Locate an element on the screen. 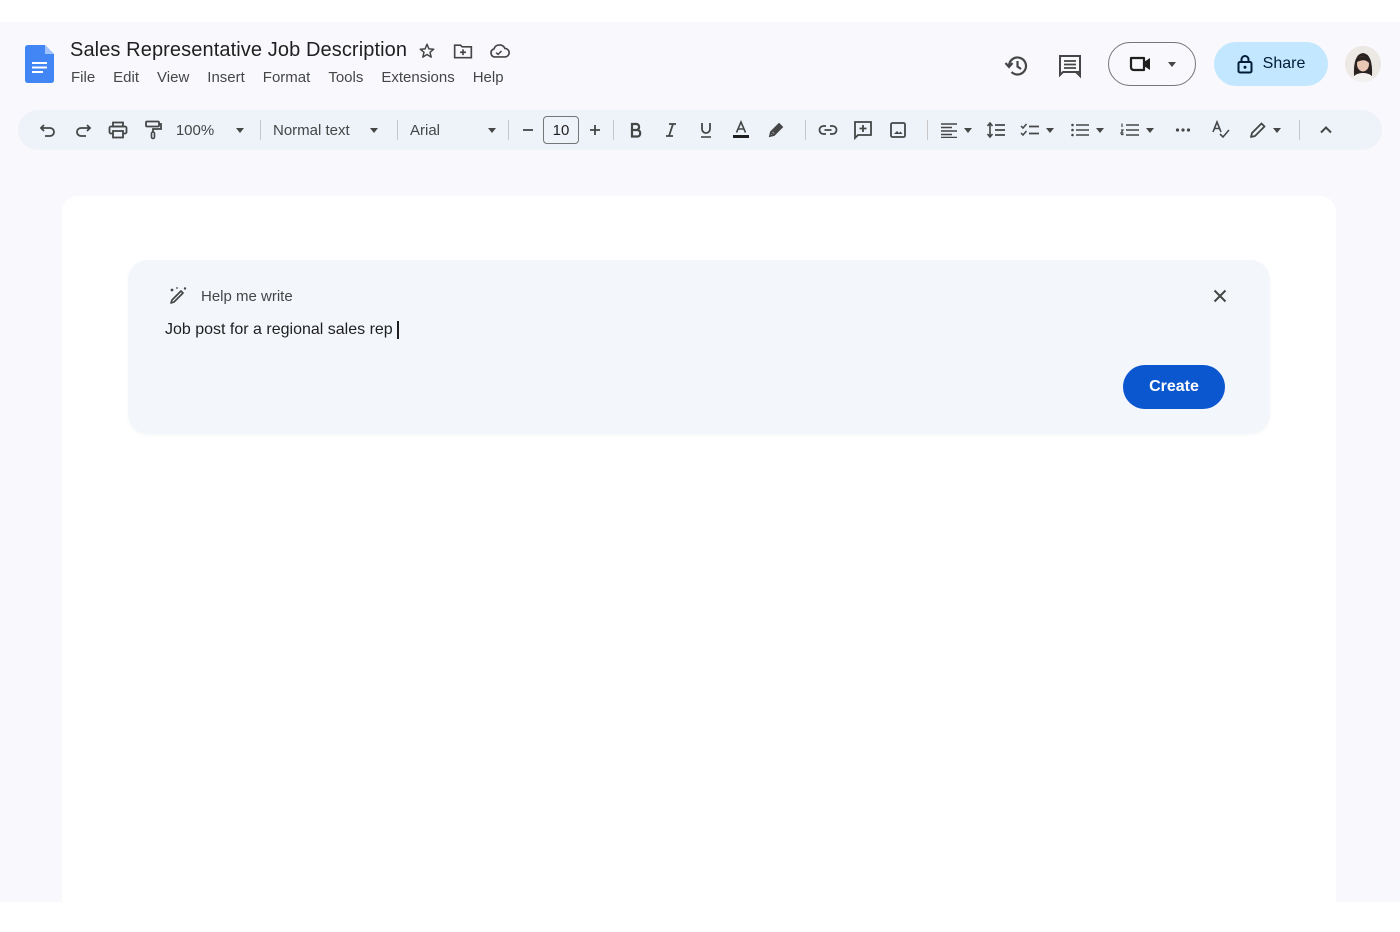 This screenshot has width=1400, height=932. menu-extensions: Extensions is located at coordinates (417, 77).